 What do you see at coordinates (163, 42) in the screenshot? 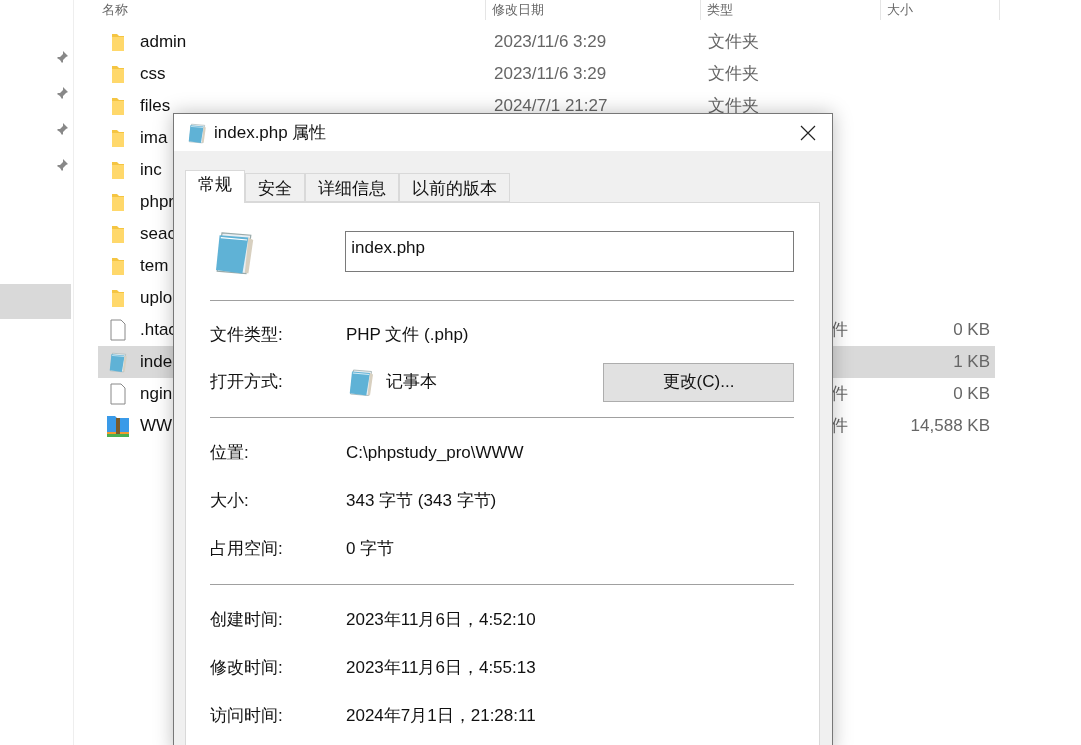
I see `file-name: admin` at bounding box center [163, 42].